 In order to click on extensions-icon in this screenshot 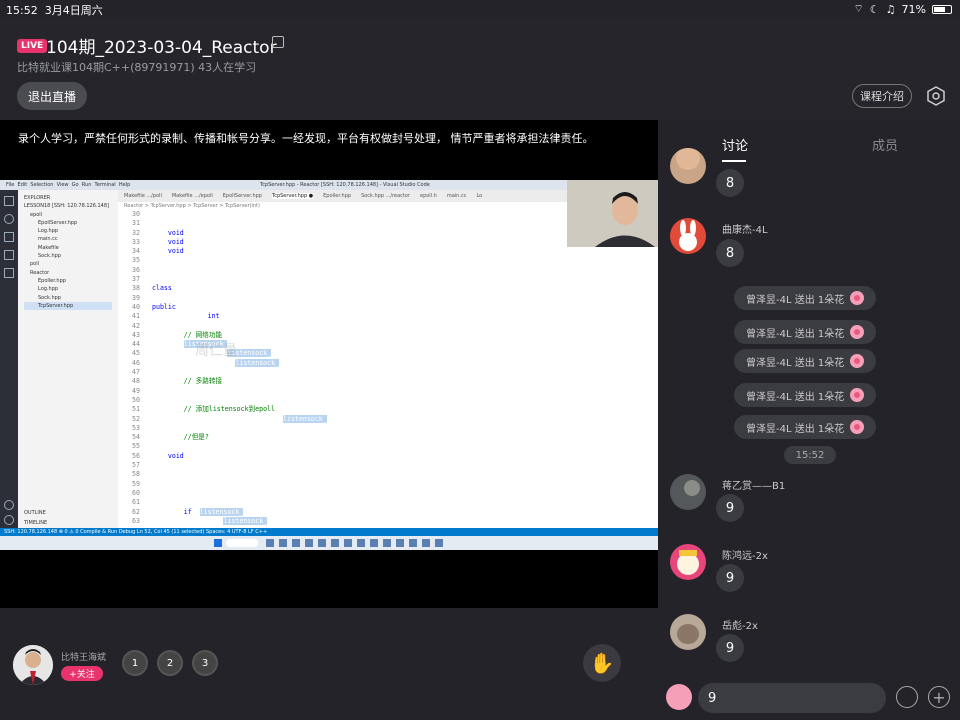, I will do `click(9, 273)`.